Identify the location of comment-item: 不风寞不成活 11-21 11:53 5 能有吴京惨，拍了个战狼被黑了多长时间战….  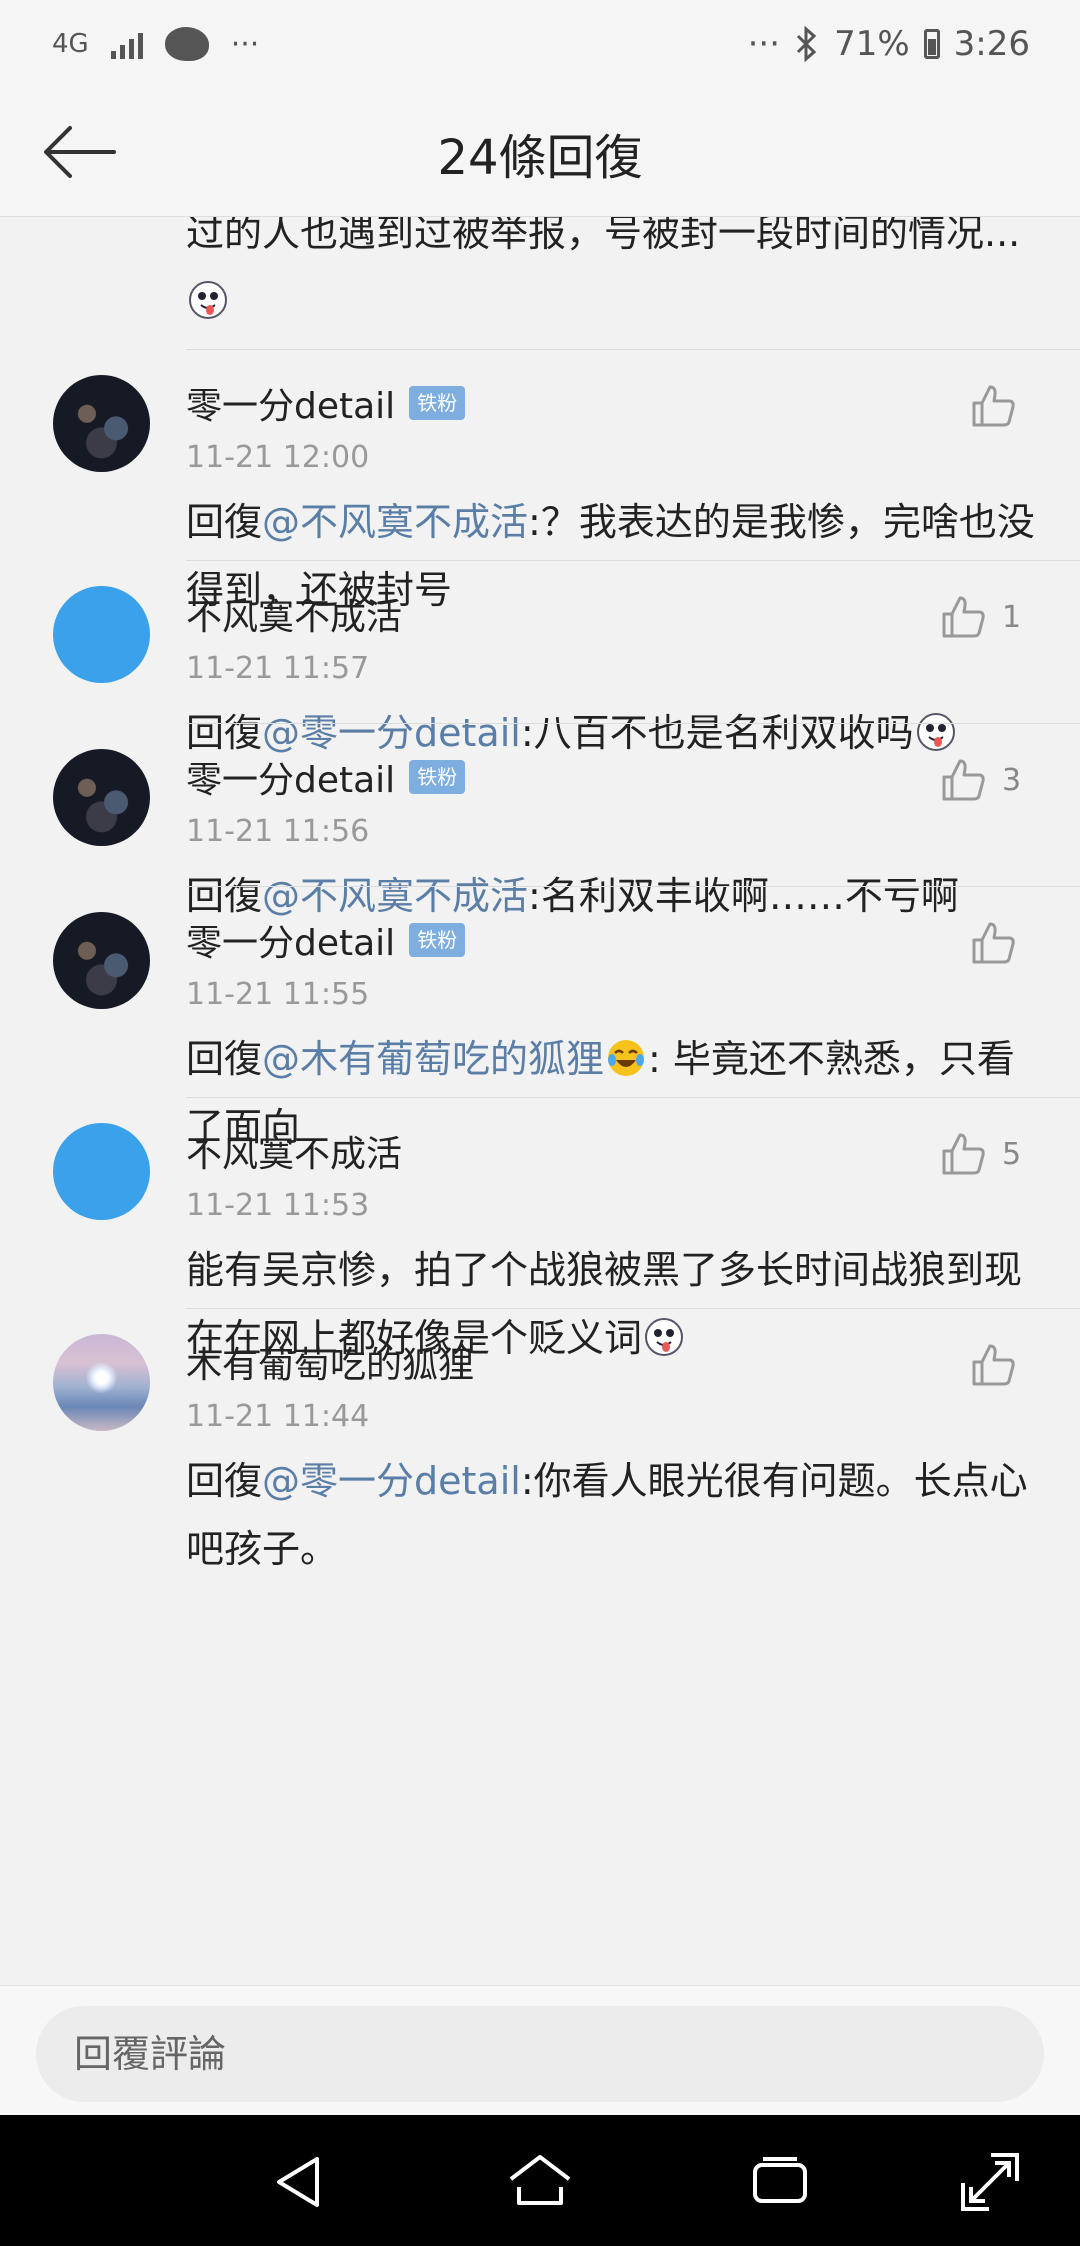
(540, 1229).